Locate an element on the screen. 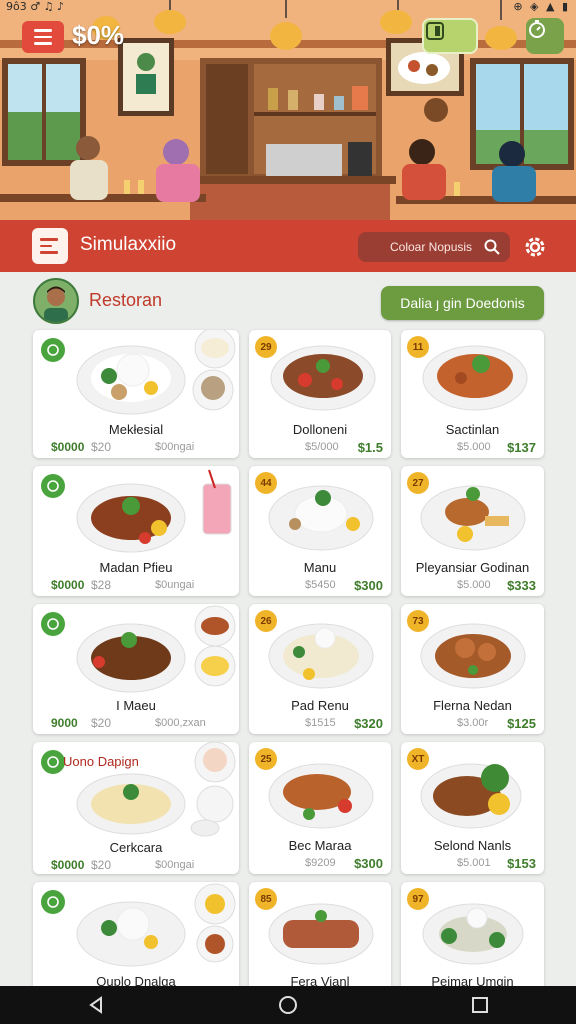  hamburger-icon is located at coordinates (43, 30).